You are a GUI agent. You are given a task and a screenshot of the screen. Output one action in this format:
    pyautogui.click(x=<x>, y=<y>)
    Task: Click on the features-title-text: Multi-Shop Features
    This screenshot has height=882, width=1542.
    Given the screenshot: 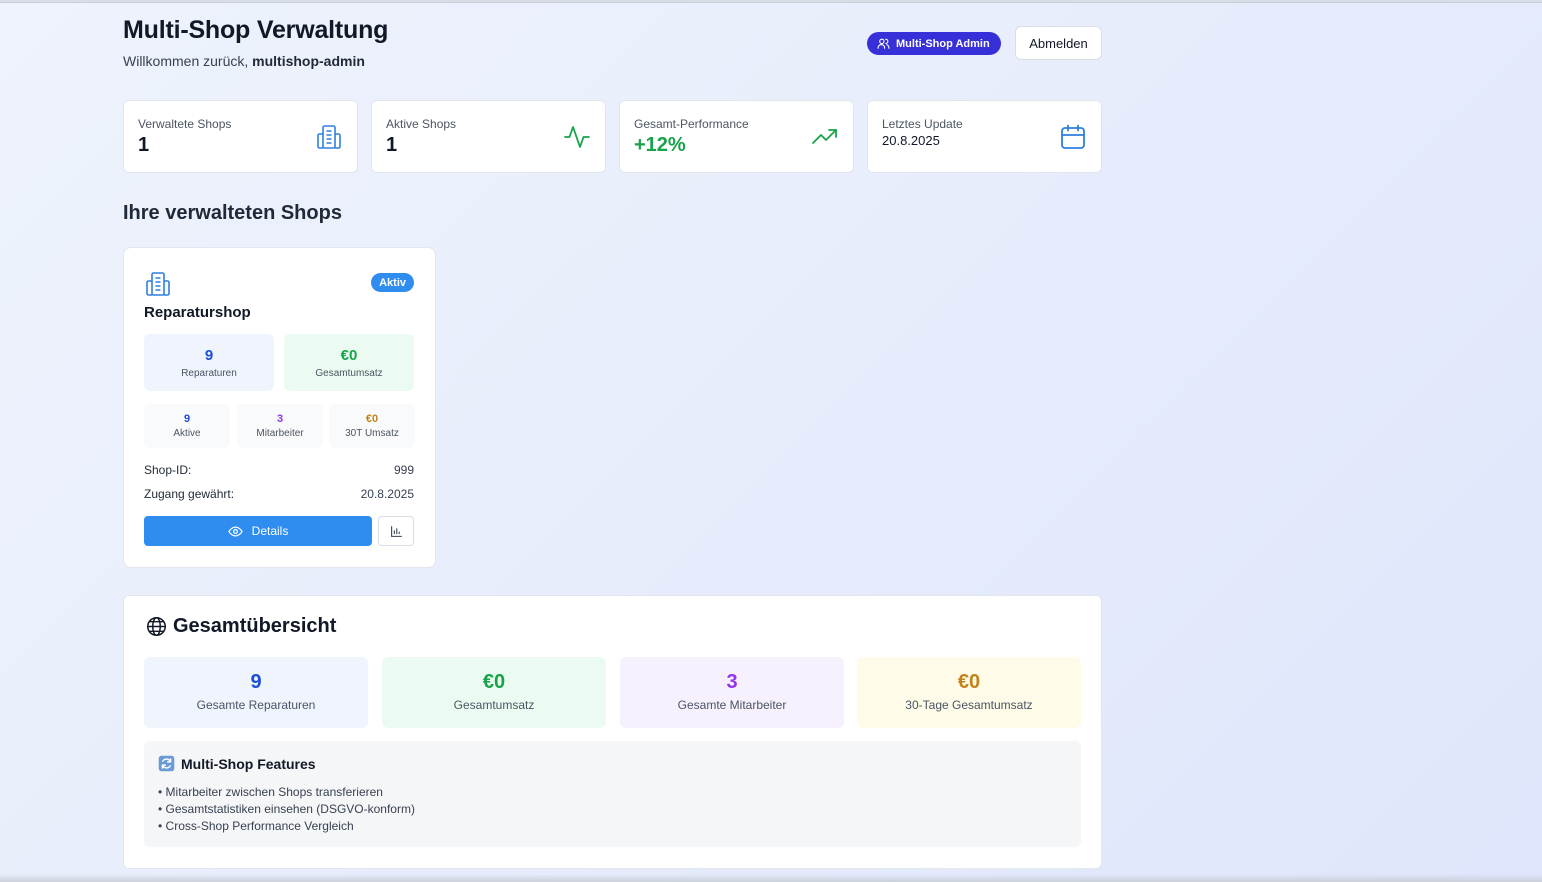 What is the action you would take?
    pyautogui.click(x=248, y=763)
    